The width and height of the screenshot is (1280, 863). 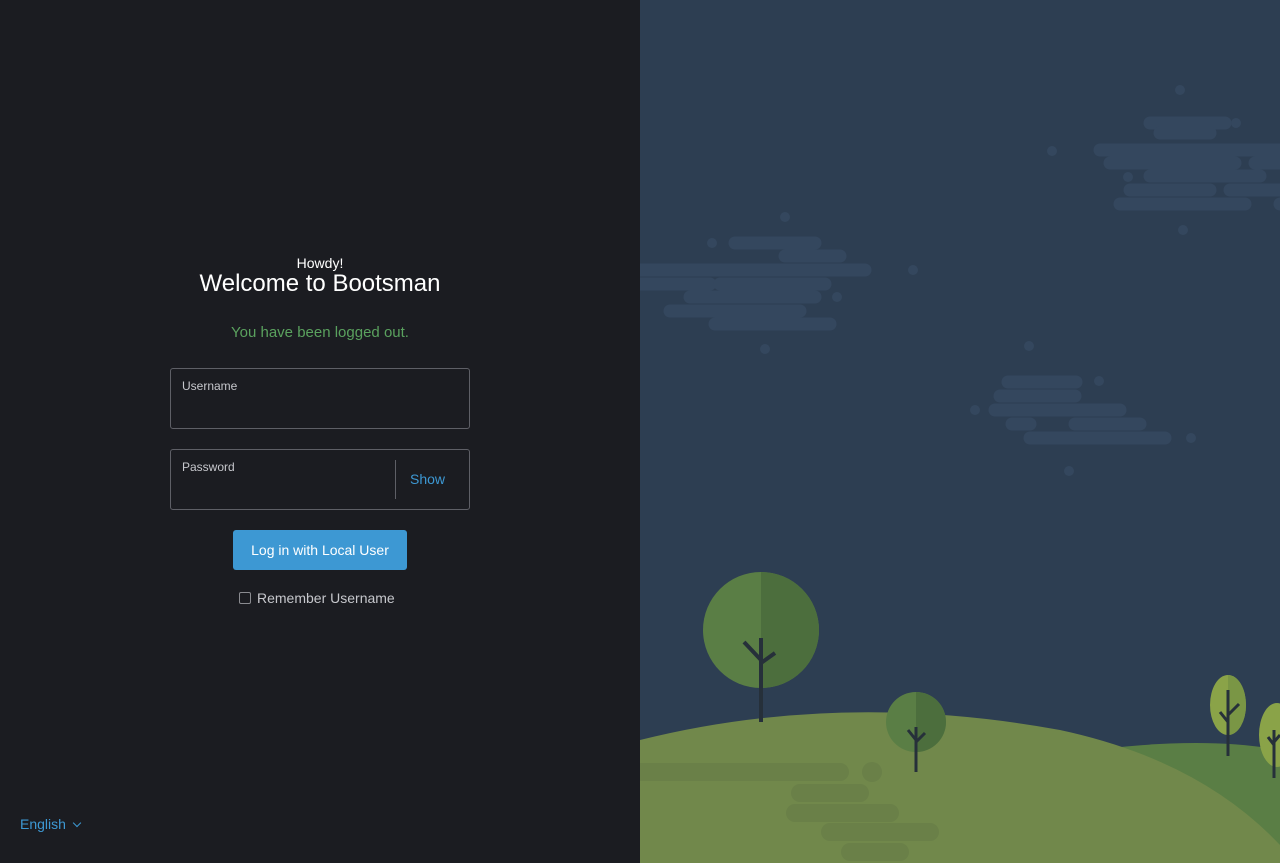 What do you see at coordinates (960, 787) in the screenshot?
I see `hill-front` at bounding box center [960, 787].